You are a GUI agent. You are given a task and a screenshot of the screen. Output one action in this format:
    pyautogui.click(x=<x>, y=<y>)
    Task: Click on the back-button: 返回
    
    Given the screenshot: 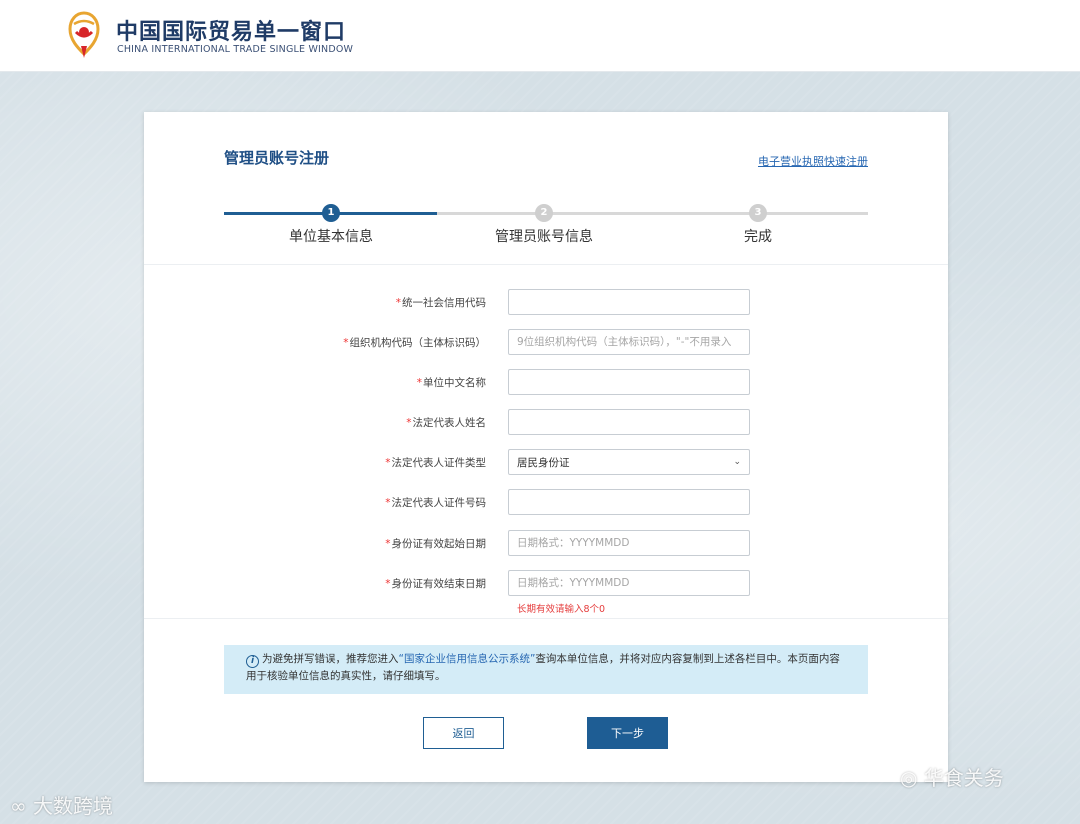 What is the action you would take?
    pyautogui.click(x=463, y=733)
    